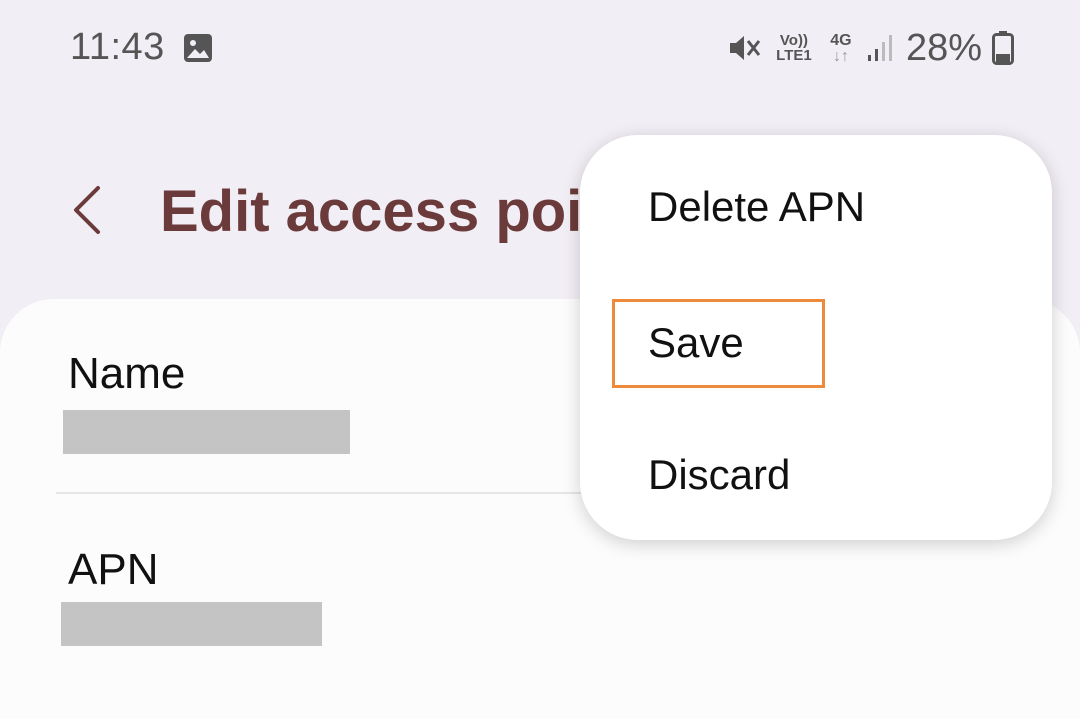  Describe the element at coordinates (117, 47) in the screenshot. I see `status-time: 11:43` at that location.